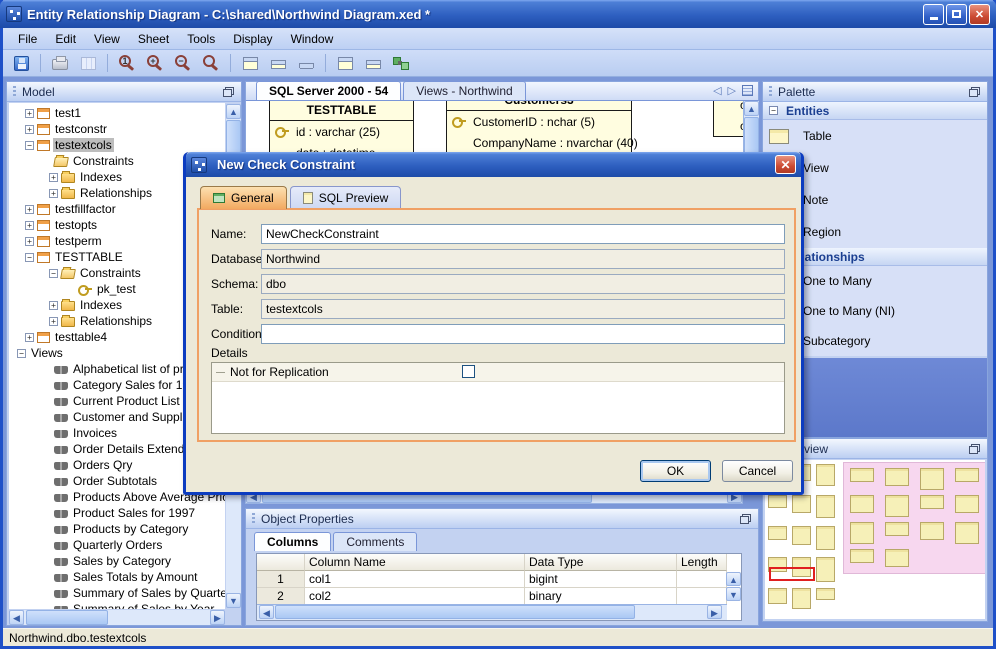 This screenshot has height=649, width=996. Describe the element at coordinates (979, 14) in the screenshot. I see `close-button: ✕` at that location.